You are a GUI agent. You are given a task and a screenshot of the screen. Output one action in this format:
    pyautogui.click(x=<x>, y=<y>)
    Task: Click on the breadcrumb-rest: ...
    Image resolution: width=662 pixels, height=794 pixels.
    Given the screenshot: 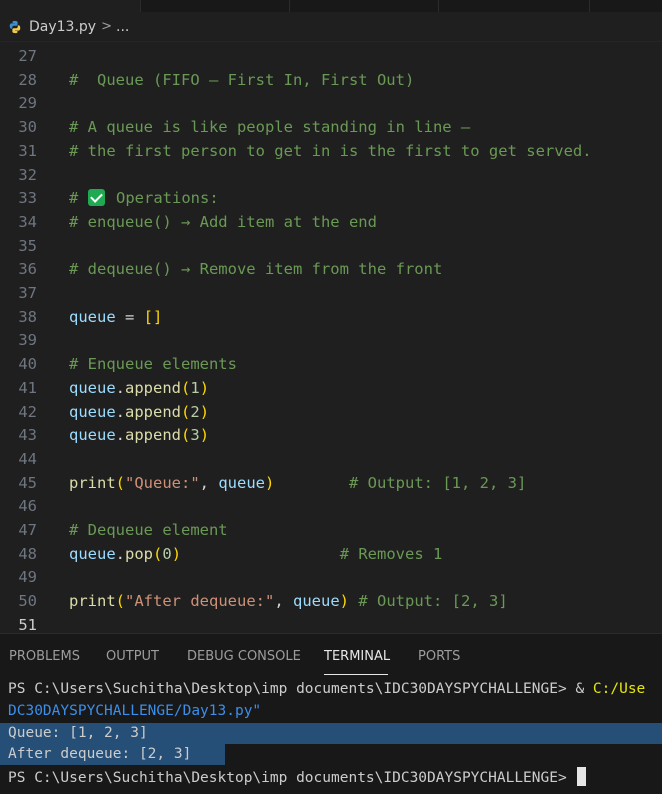 What is the action you would take?
    pyautogui.click(x=122, y=27)
    